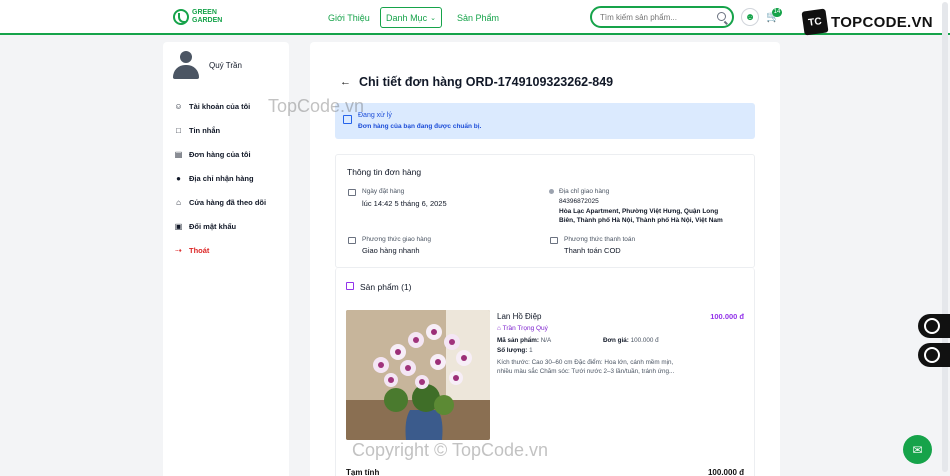 The width and height of the screenshot is (950, 476). I want to click on site-logo: GREEN GARDEN, so click(197, 17).